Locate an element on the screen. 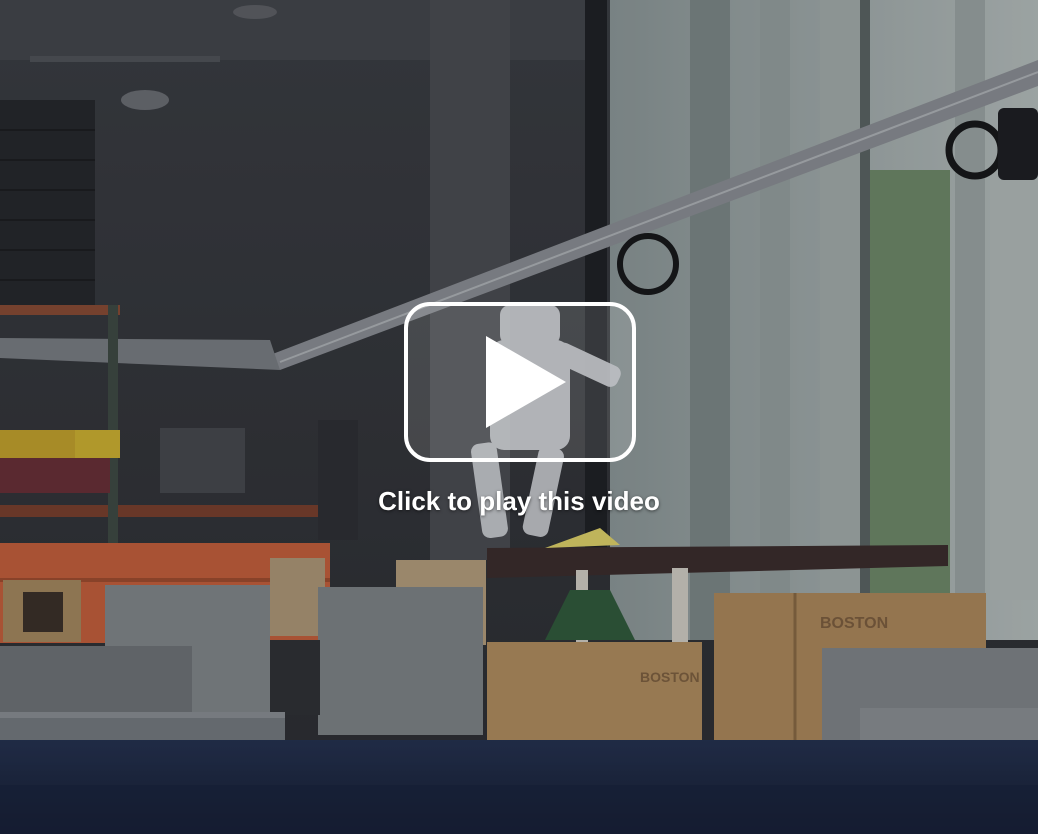 This screenshot has height=834, width=1038. play-icon is located at coordinates (526, 382).